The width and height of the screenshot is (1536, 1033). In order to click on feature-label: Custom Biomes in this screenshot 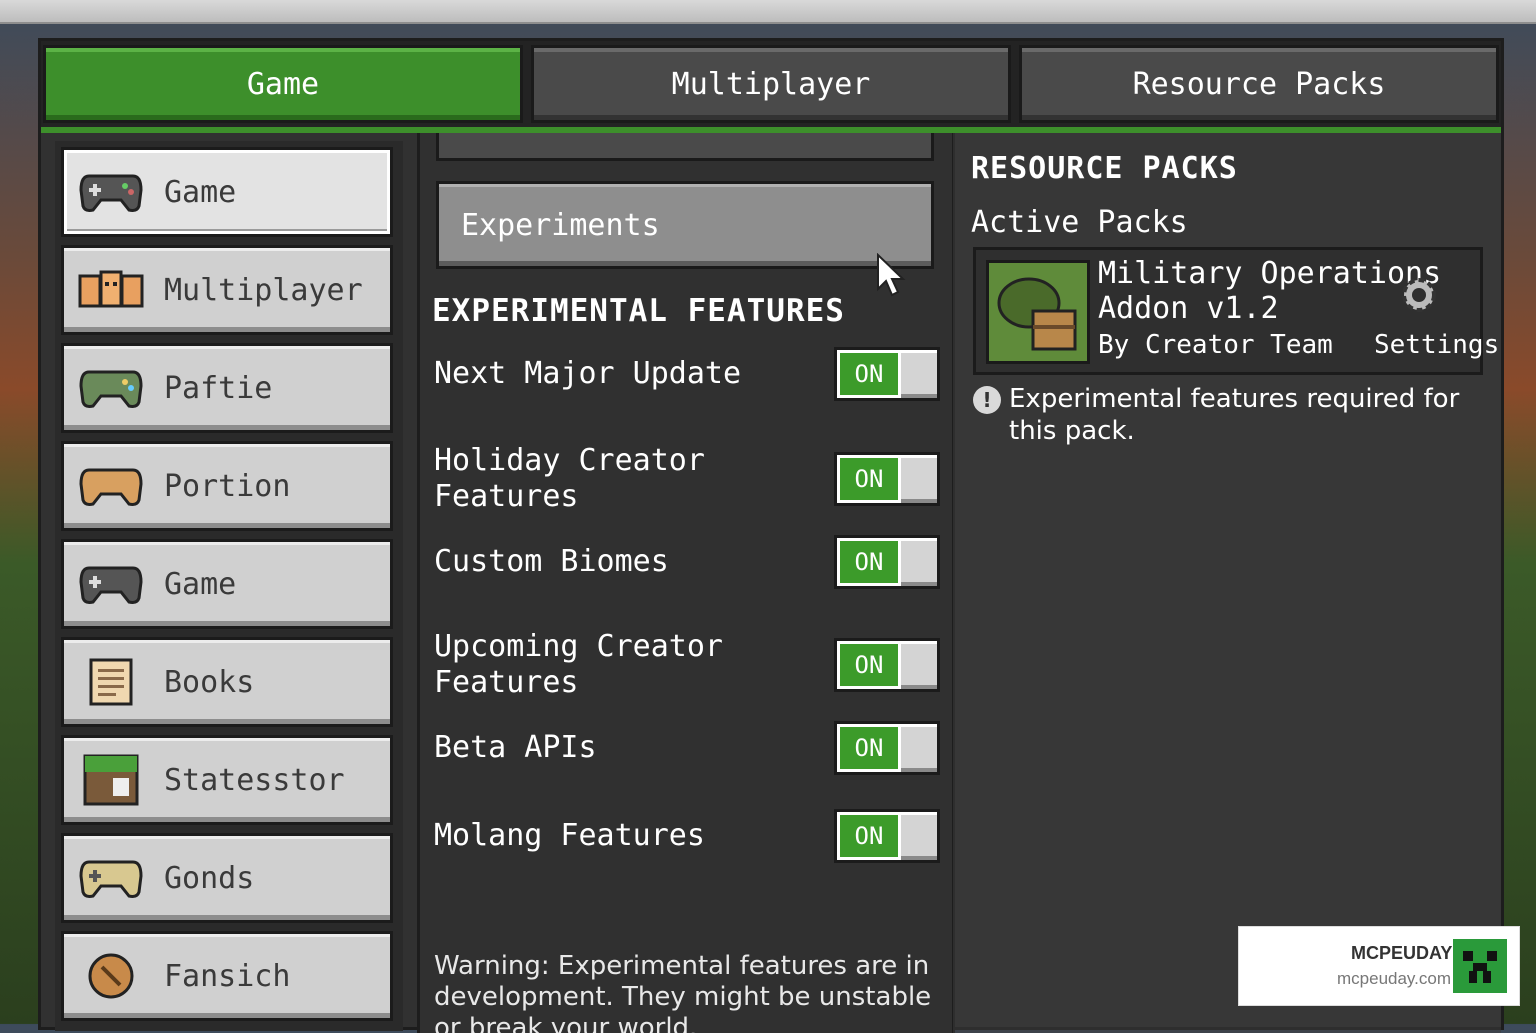, I will do `click(551, 561)`.